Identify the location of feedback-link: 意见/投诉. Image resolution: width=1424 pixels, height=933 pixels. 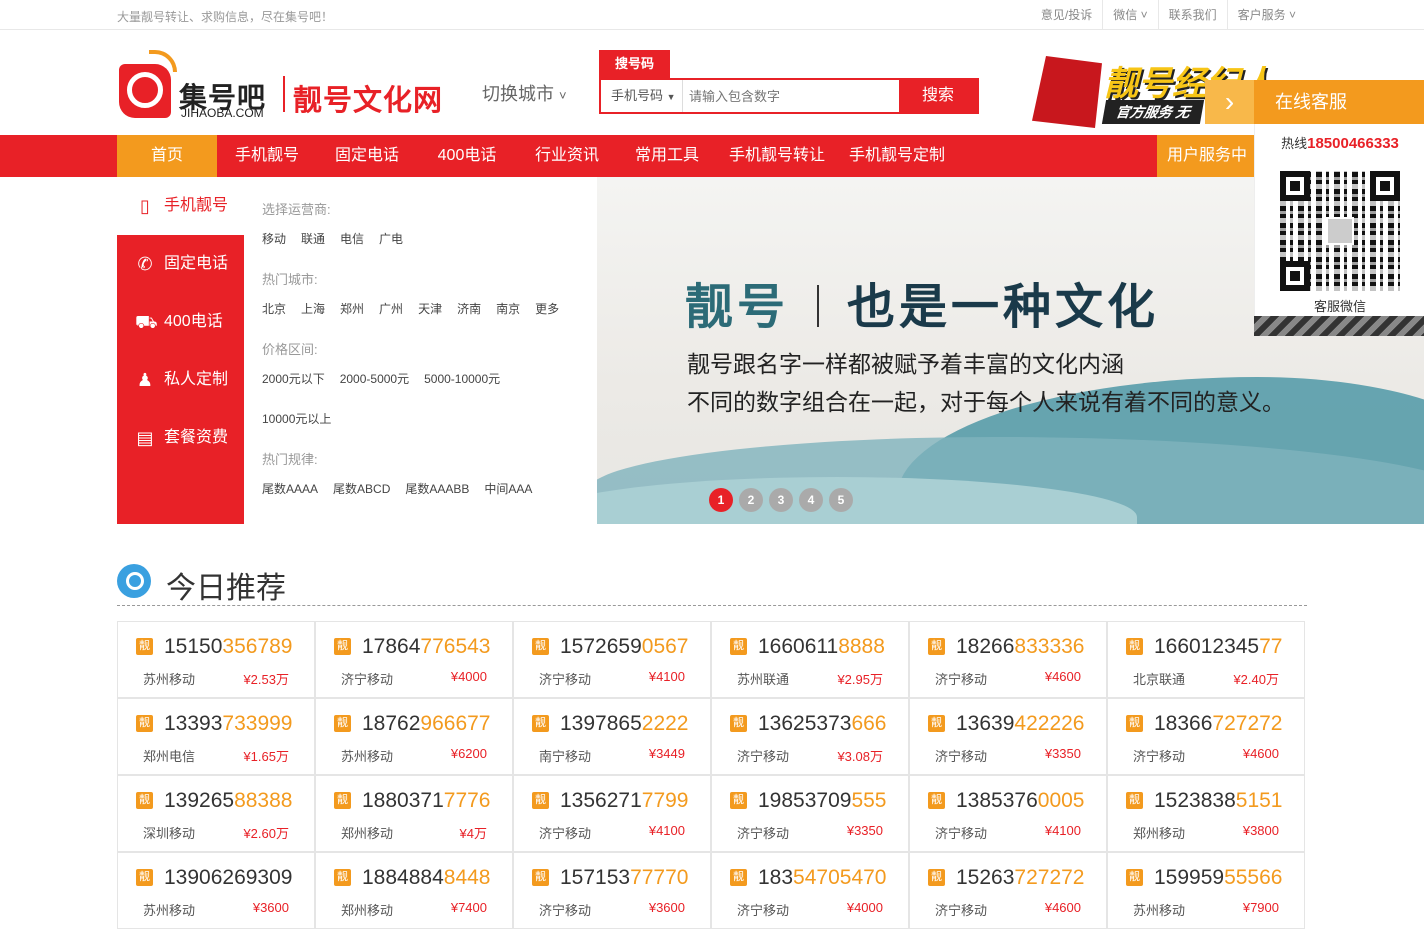
(1066, 15).